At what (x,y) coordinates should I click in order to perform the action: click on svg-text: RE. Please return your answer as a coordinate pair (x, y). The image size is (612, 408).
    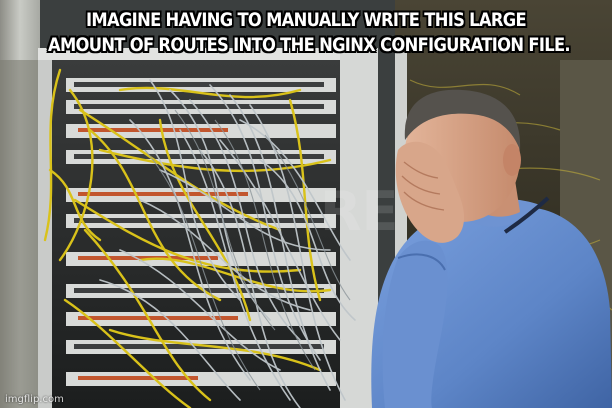
    Looking at the image, I should click on (359, 211).